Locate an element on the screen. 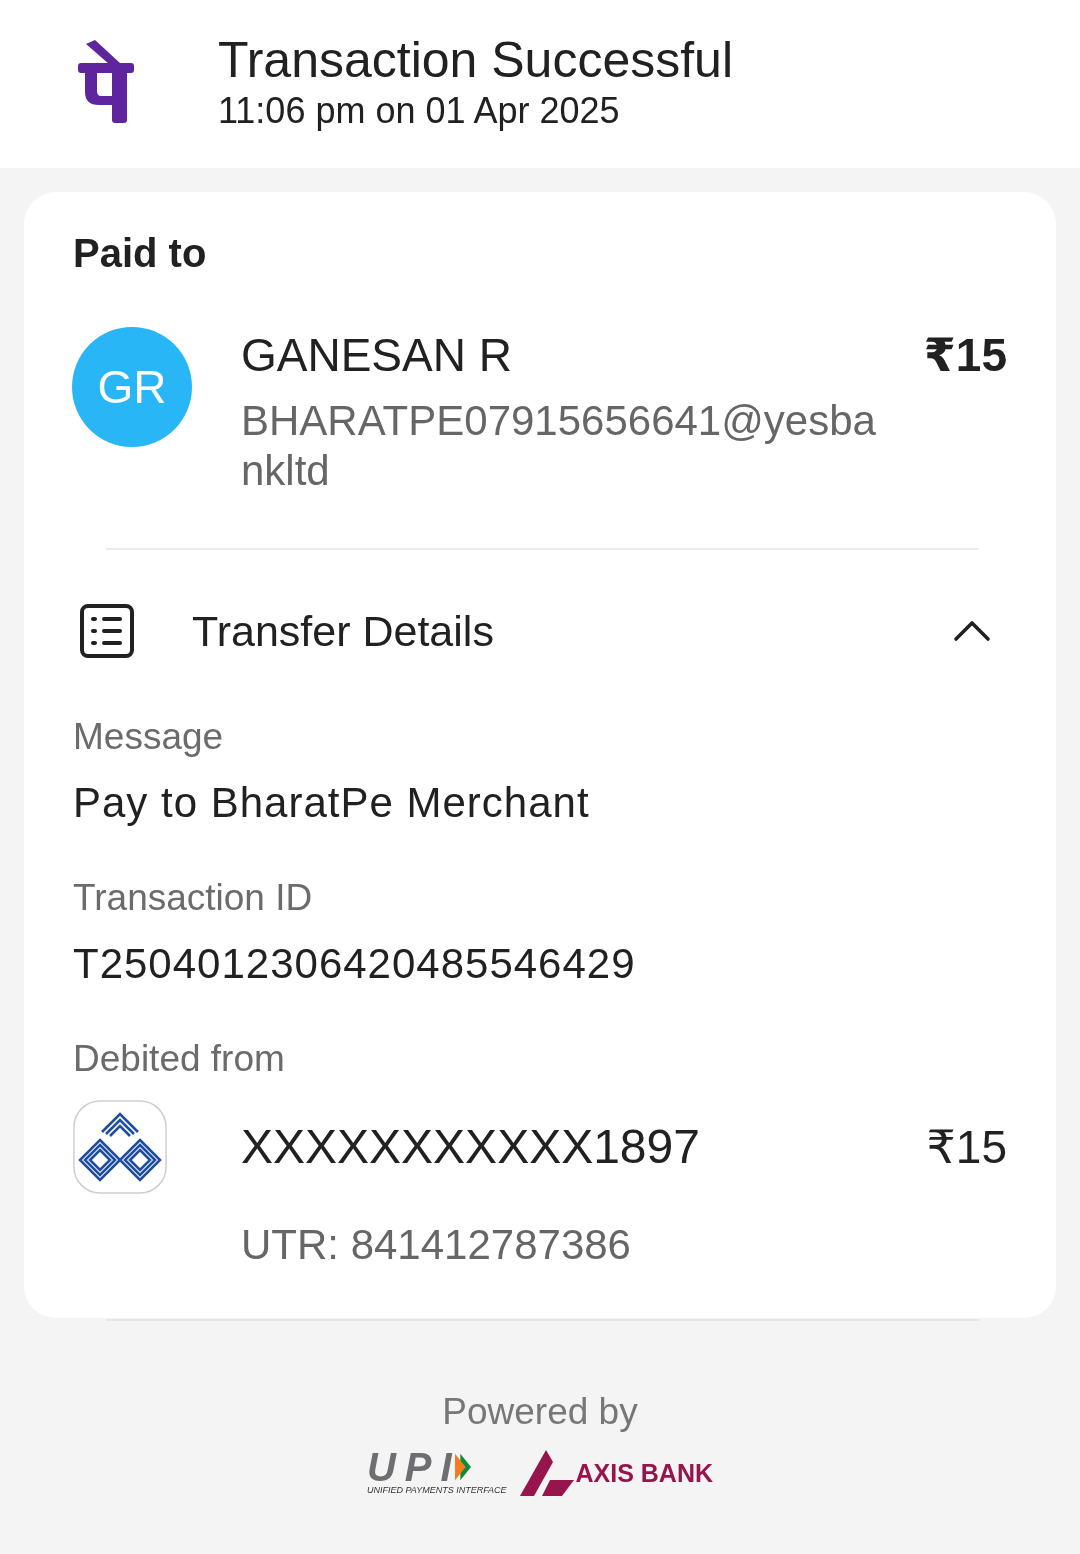 This screenshot has width=1080, height=1554. collapse-button is located at coordinates (972, 631).